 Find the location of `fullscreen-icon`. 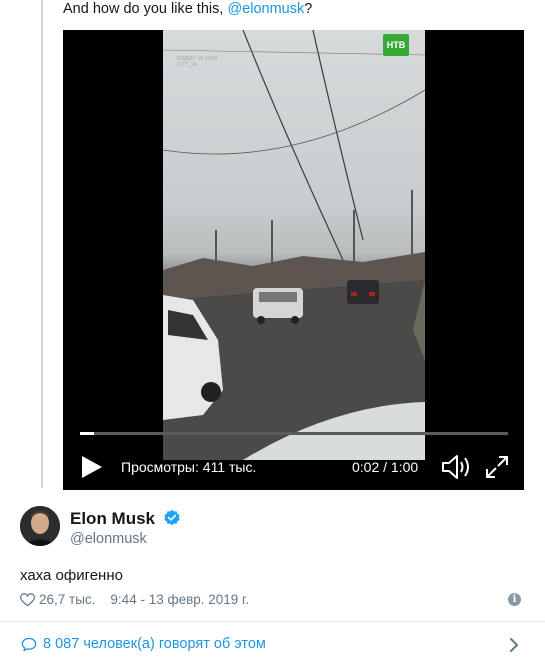

fullscreen-icon is located at coordinates (497, 467).